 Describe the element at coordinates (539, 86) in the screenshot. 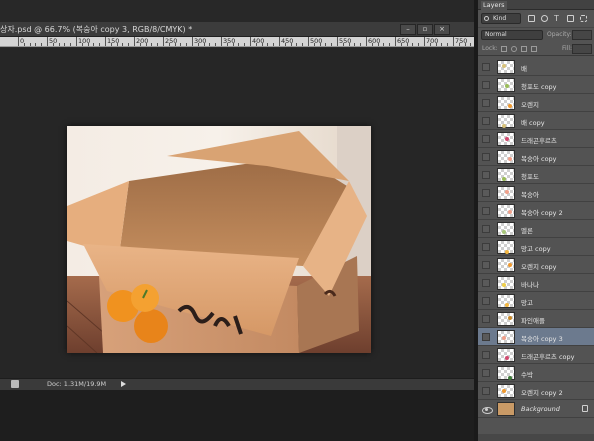

I see `layer-name: 청포도 copy` at that location.